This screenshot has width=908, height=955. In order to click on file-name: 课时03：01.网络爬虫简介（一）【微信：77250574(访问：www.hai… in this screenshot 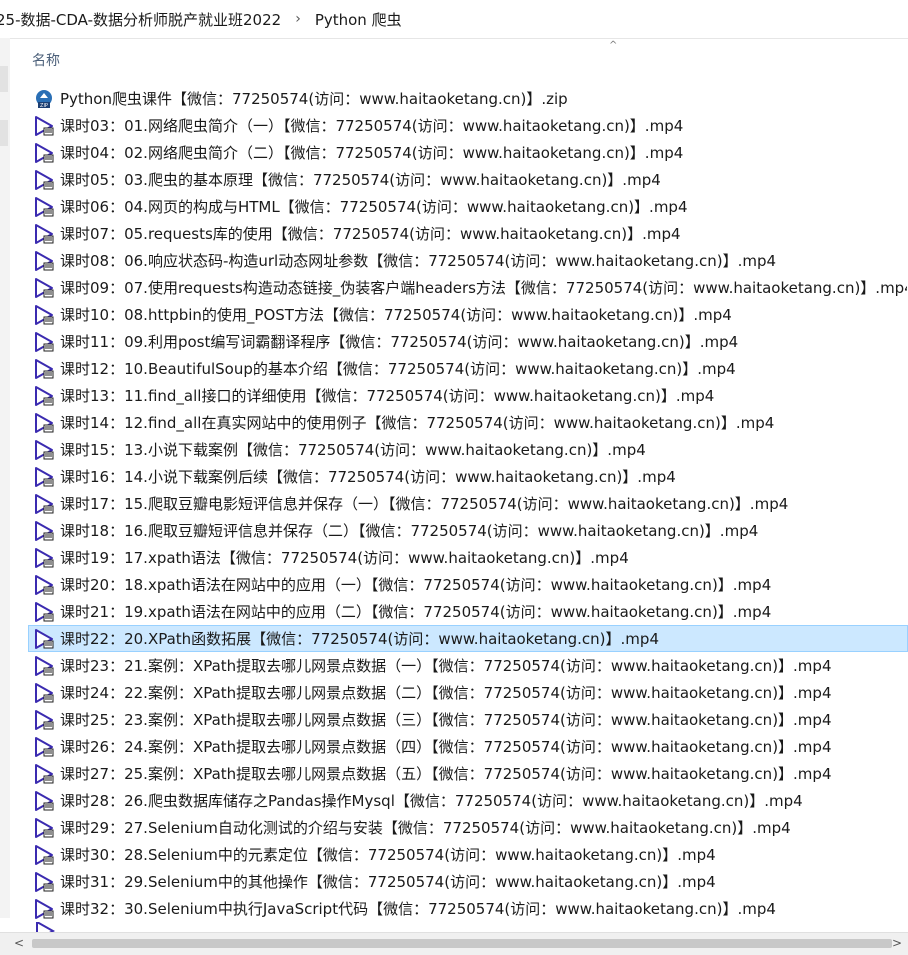, I will do `click(372, 126)`.